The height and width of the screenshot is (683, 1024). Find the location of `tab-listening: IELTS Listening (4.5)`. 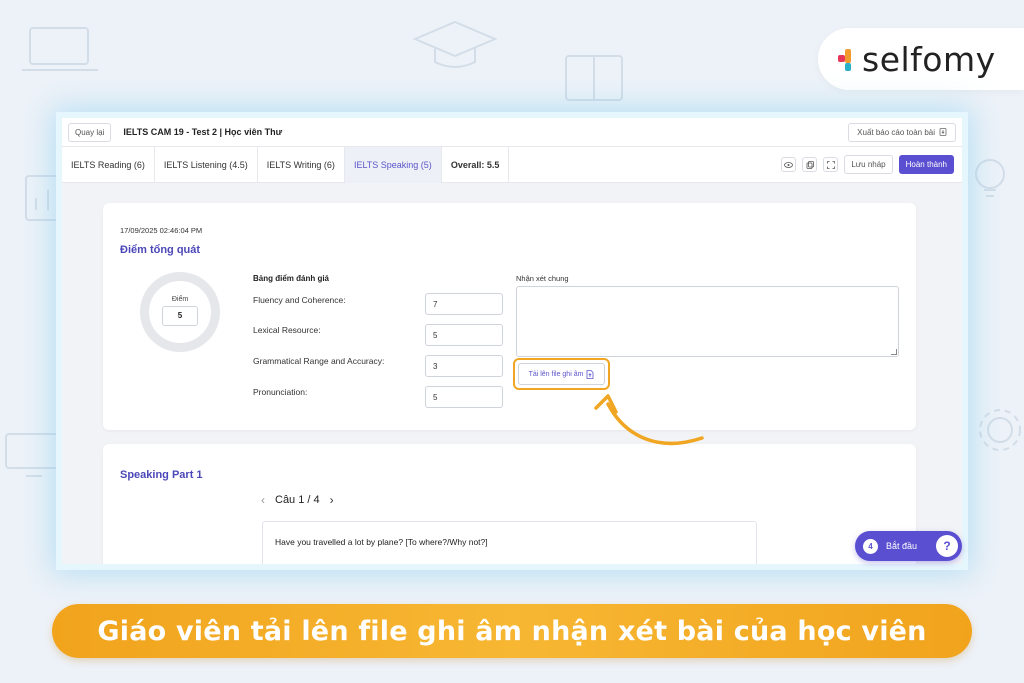

tab-listening: IELTS Listening (4.5) is located at coordinates (206, 164).